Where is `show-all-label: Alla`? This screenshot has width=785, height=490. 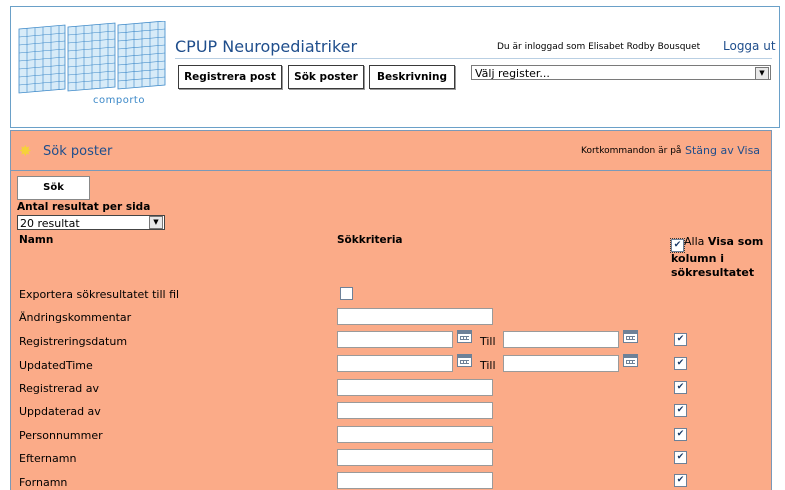 show-all-label: Alla is located at coordinates (694, 241).